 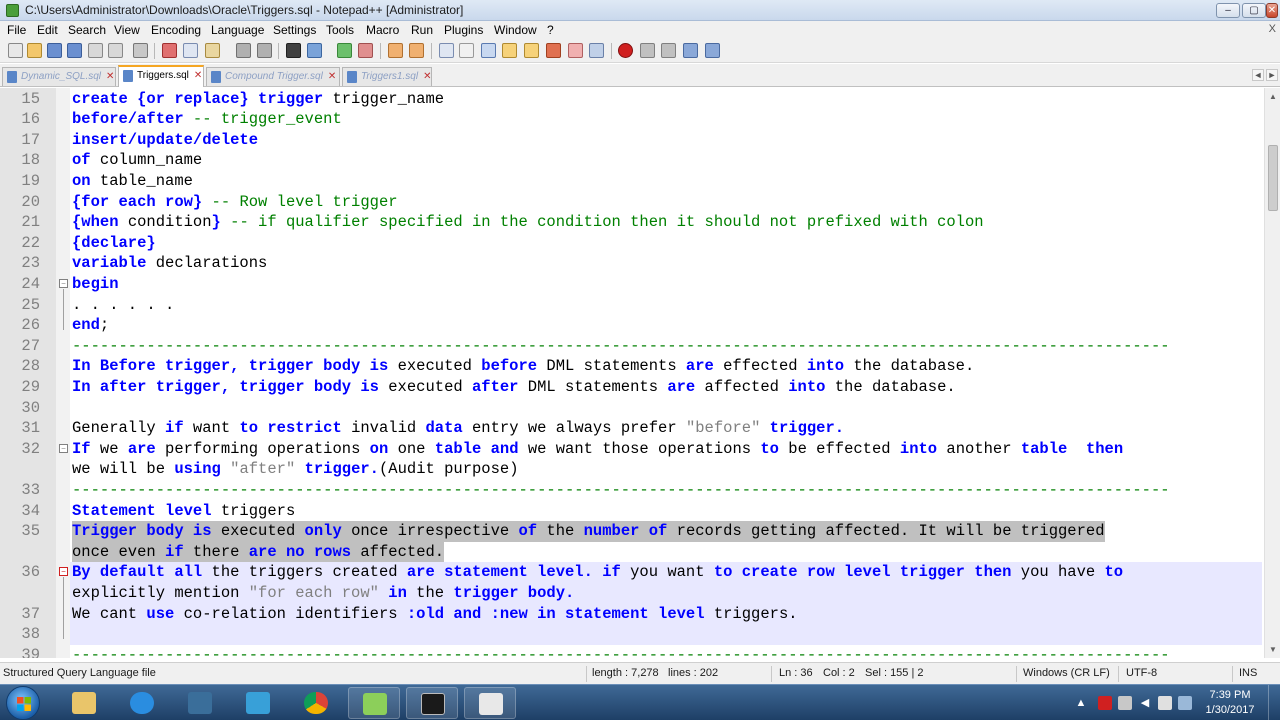 I want to click on indent-guide-icon, so click(x=488, y=50).